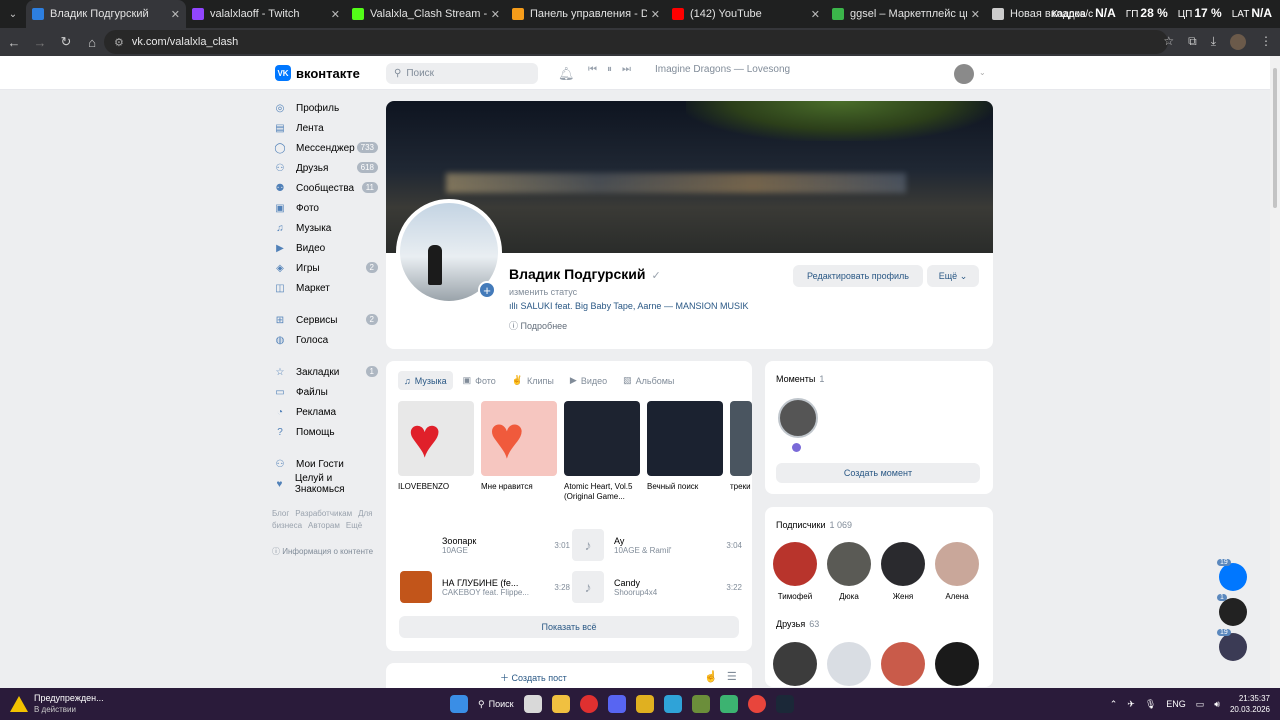 The image size is (1280, 720). What do you see at coordinates (40, 42) in the screenshot?
I see `forward-icon: →` at bounding box center [40, 42].